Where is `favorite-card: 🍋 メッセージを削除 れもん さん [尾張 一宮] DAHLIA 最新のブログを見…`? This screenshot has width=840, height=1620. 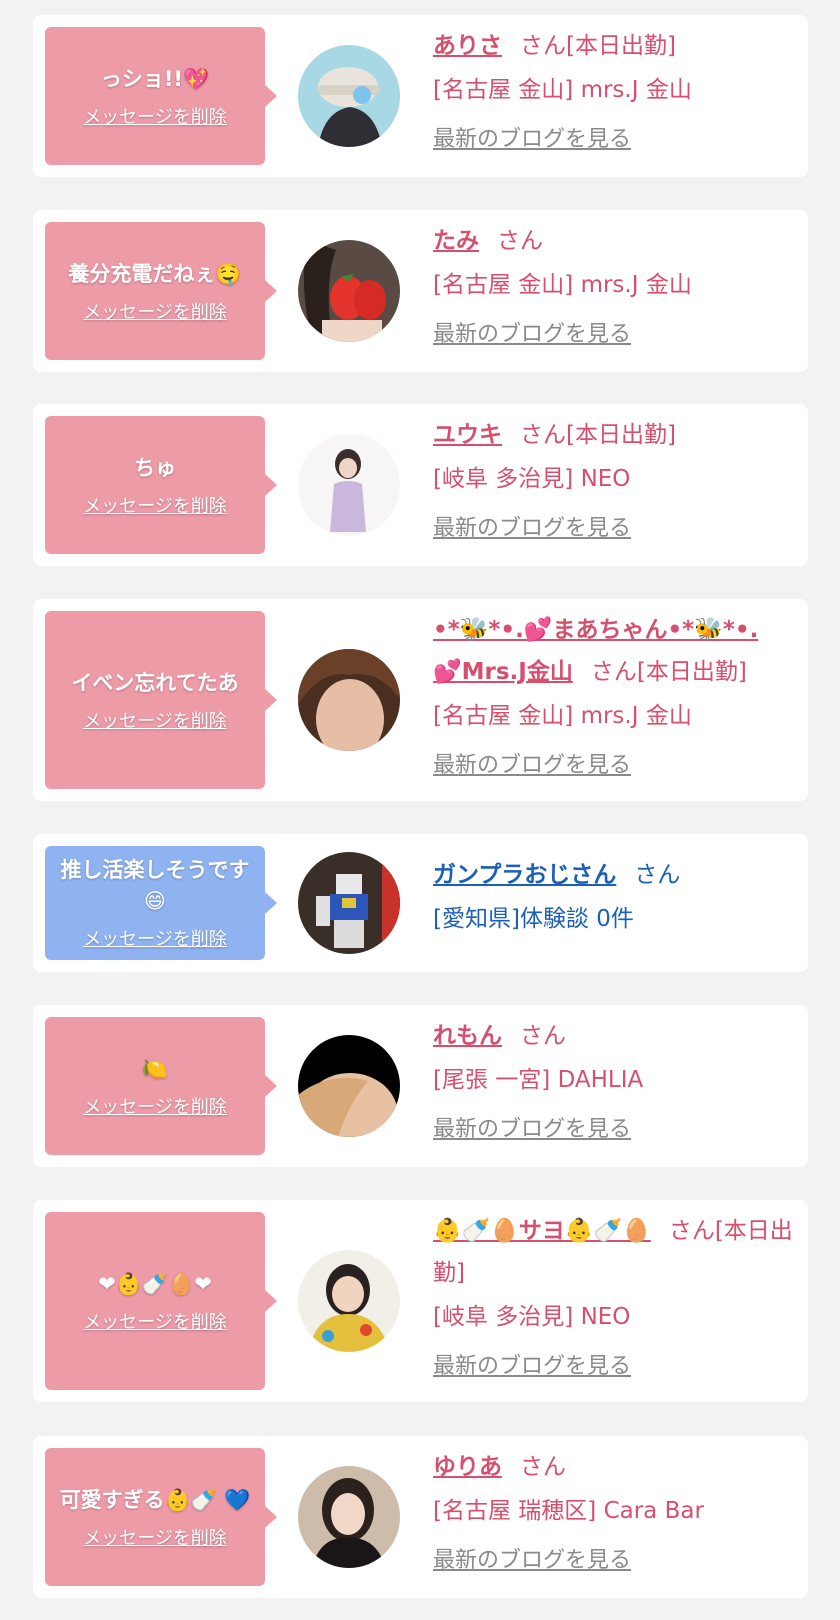
favorite-card: 🍋 メッセージを削除 れもん さん [尾張 一宮] DAHLIA 最新のブログを見… is located at coordinates (420, 1086).